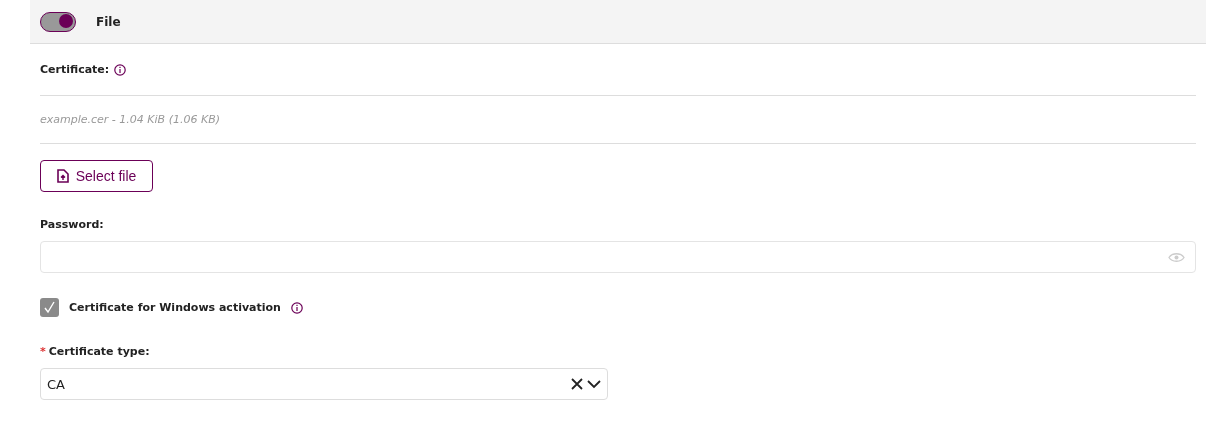 The image size is (1206, 431). What do you see at coordinates (175, 307) in the screenshot?
I see `checkbox-label: Certificate for Windows activation` at bounding box center [175, 307].